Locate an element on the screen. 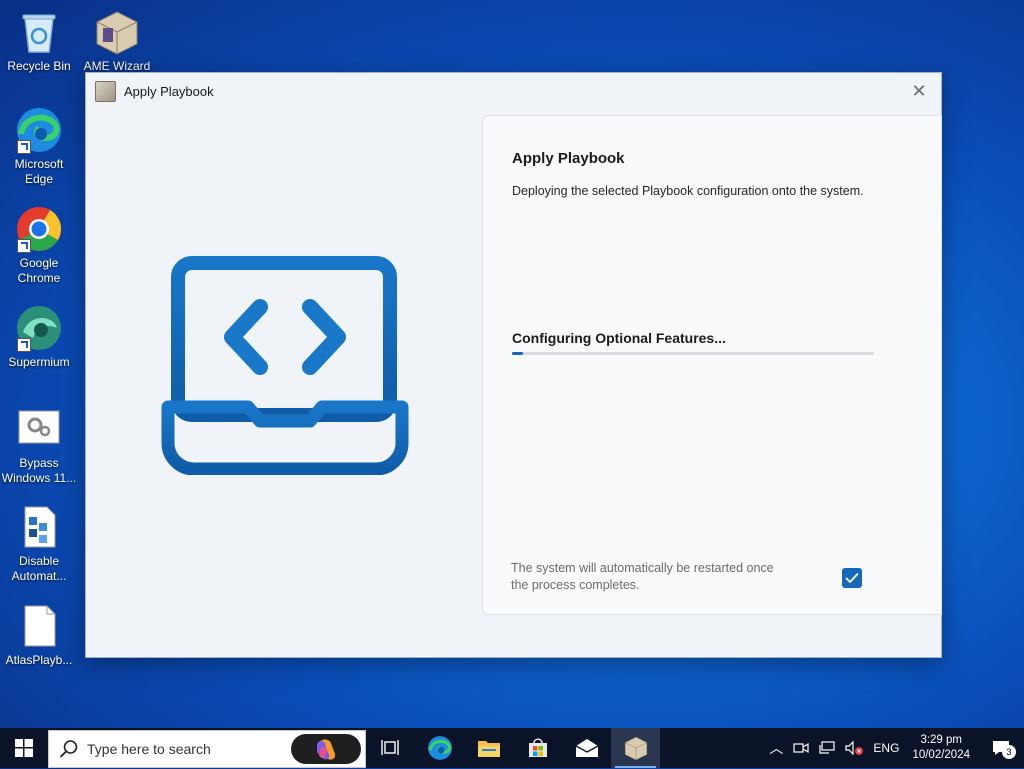  mail-icon is located at coordinates (586, 748).